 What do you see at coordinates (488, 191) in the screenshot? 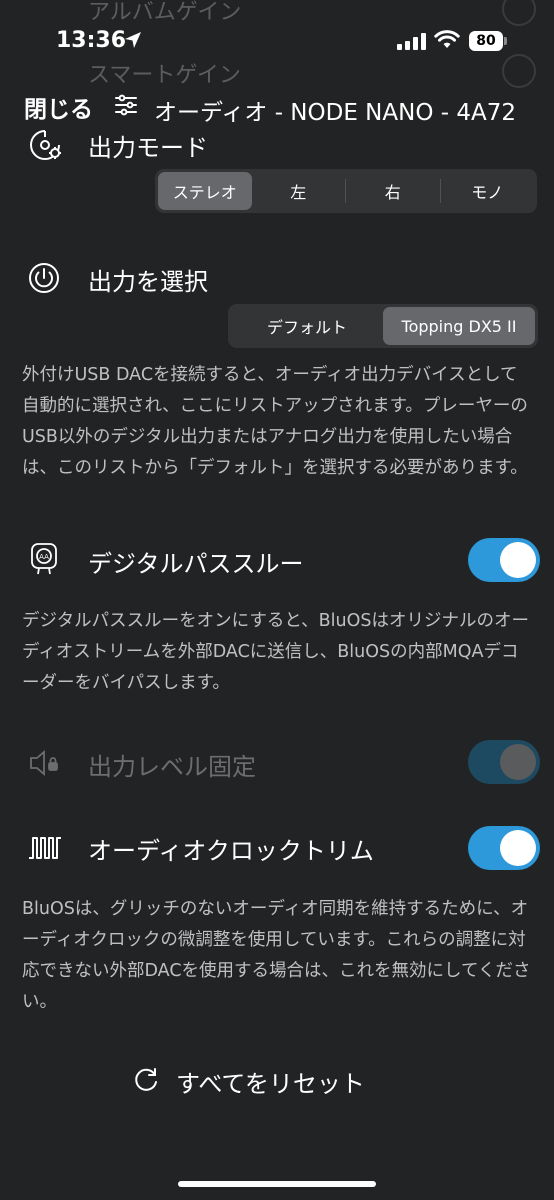
I see `segment-mono: モノ` at bounding box center [488, 191].